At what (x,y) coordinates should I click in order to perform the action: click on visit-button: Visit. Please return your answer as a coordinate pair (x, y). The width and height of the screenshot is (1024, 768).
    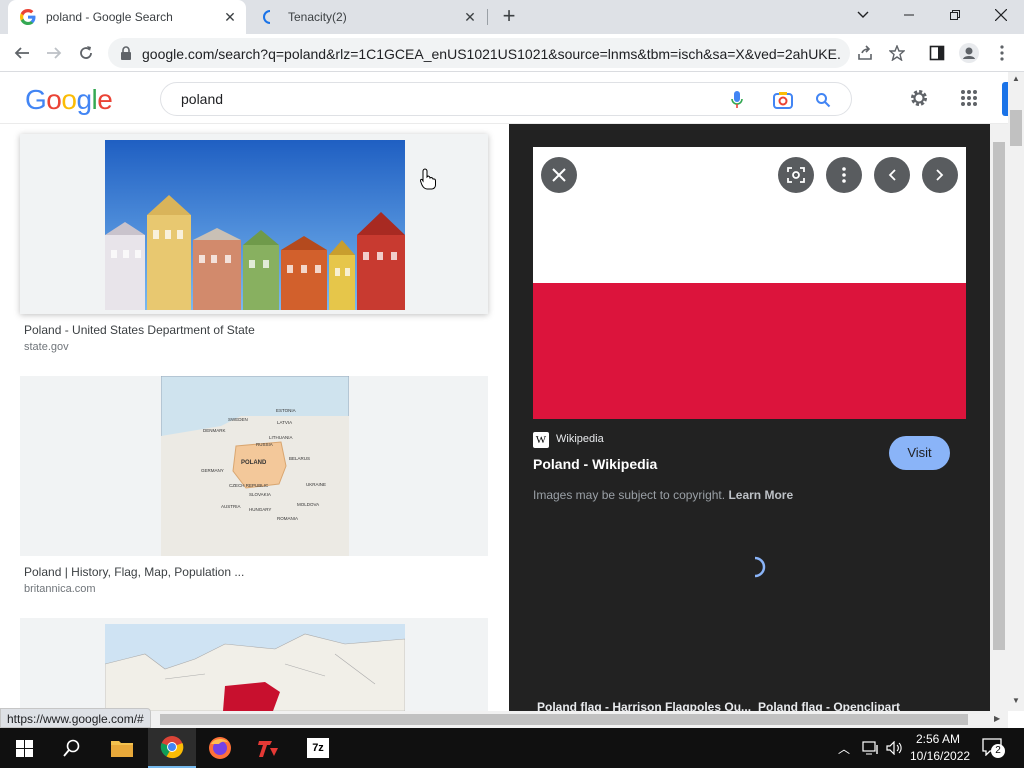
    Looking at the image, I should click on (919, 453).